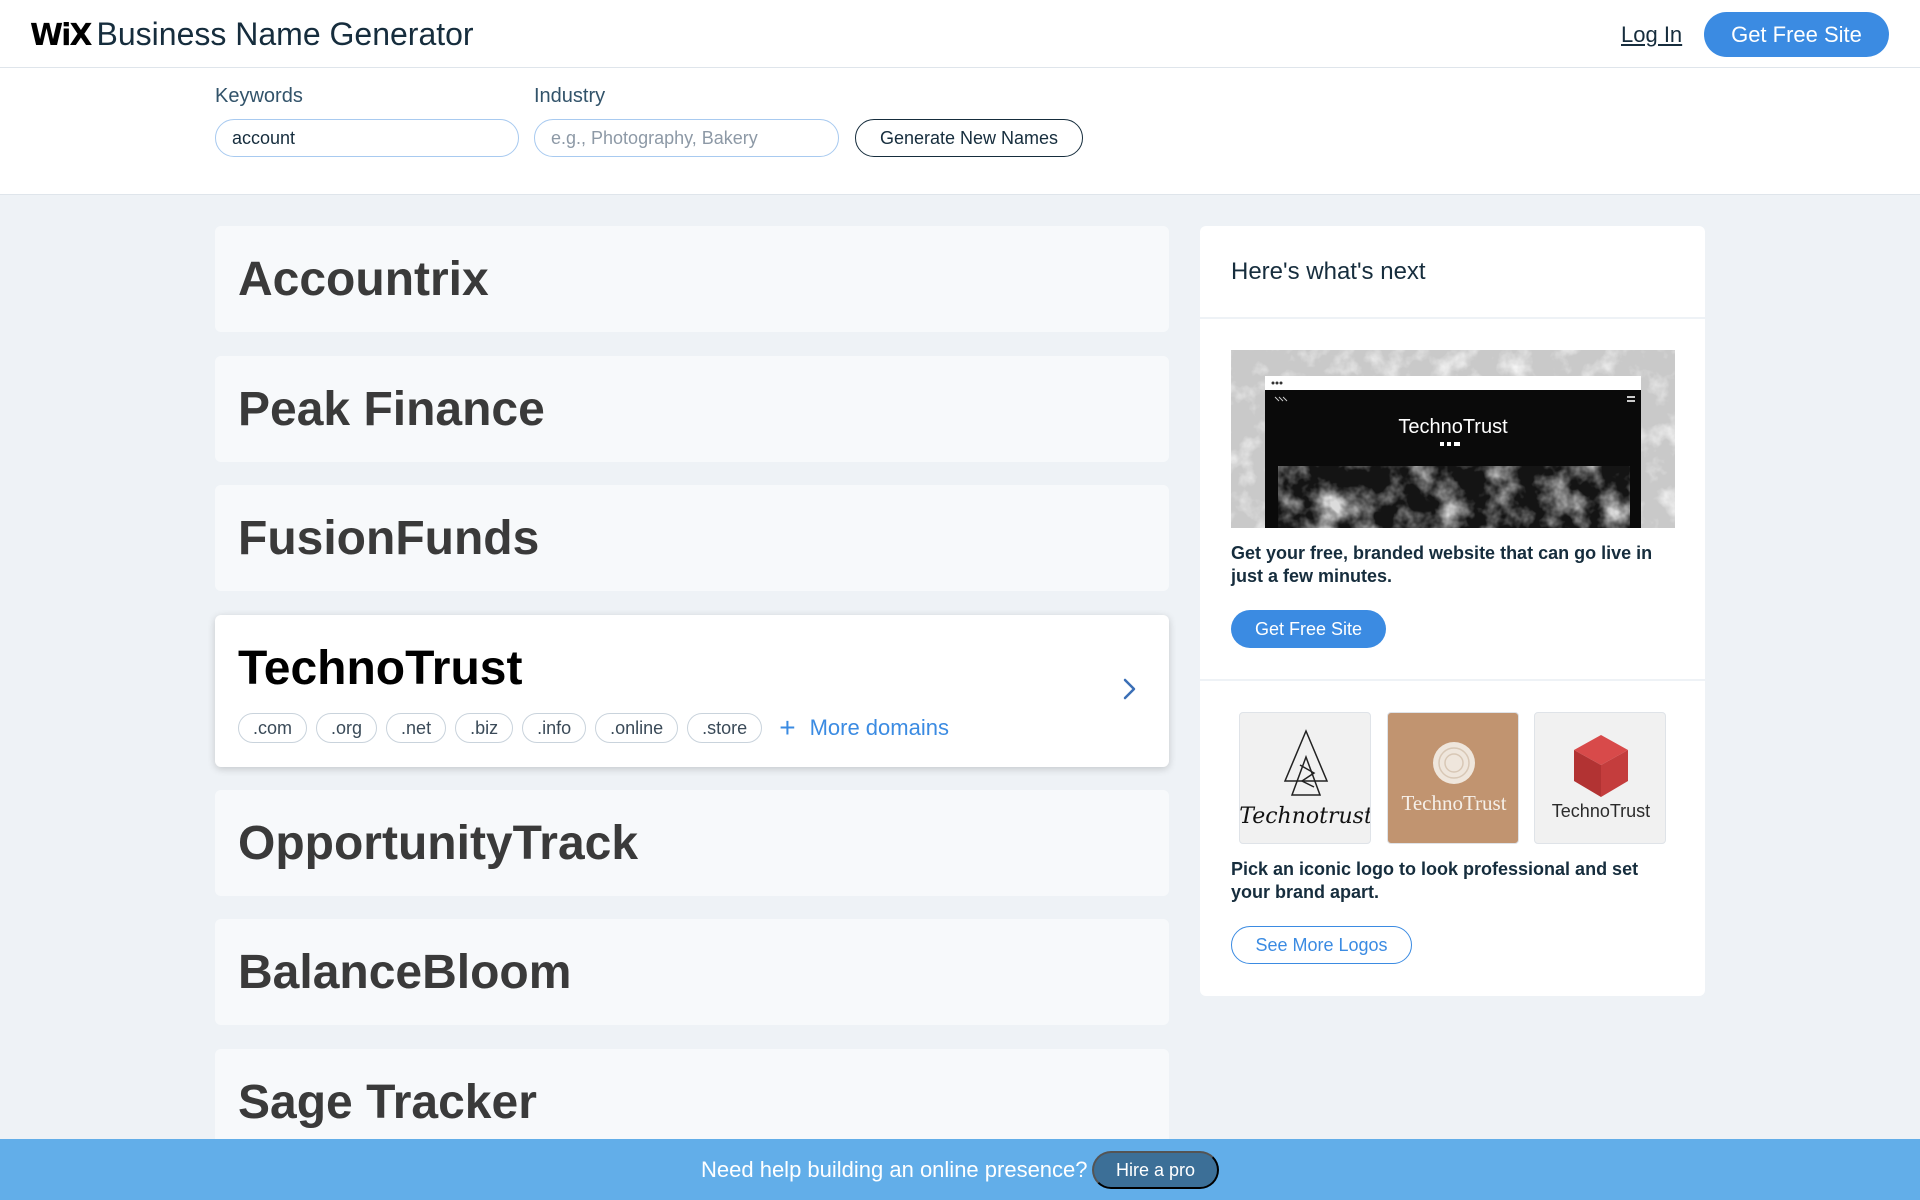  I want to click on cube-logo-icon: TechnoTrust, so click(1601, 778).